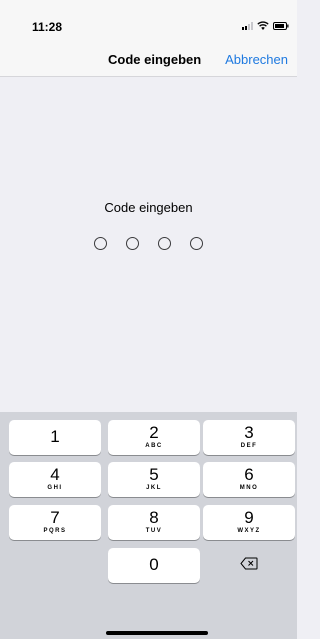  What do you see at coordinates (157, 633) in the screenshot?
I see `home-indicator` at bounding box center [157, 633].